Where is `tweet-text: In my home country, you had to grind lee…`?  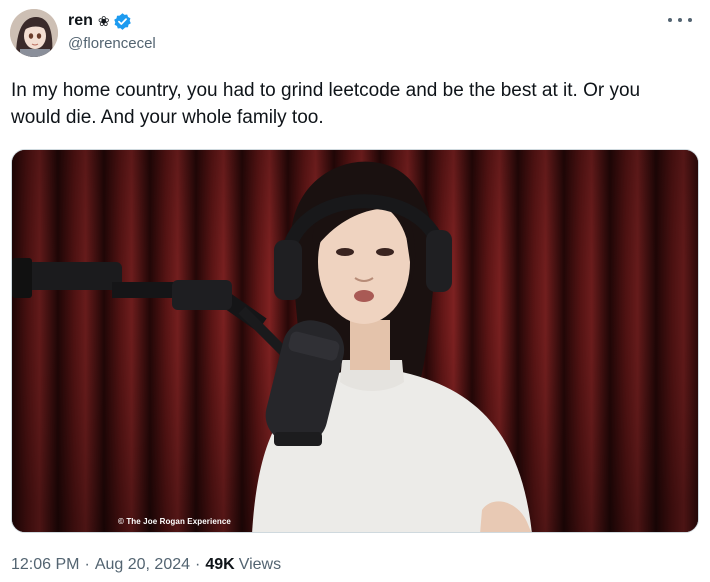 tweet-text: In my home country, you had to grind lee… is located at coordinates (326, 104).